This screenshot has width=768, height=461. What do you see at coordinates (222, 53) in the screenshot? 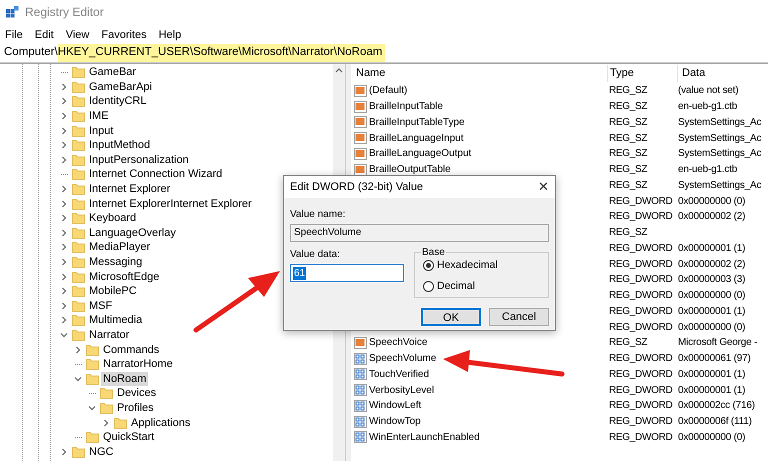
I see `address-path: HKEY_CURRENT_USER\Software\Microsoft\Narrator\NoRoam` at bounding box center [222, 53].